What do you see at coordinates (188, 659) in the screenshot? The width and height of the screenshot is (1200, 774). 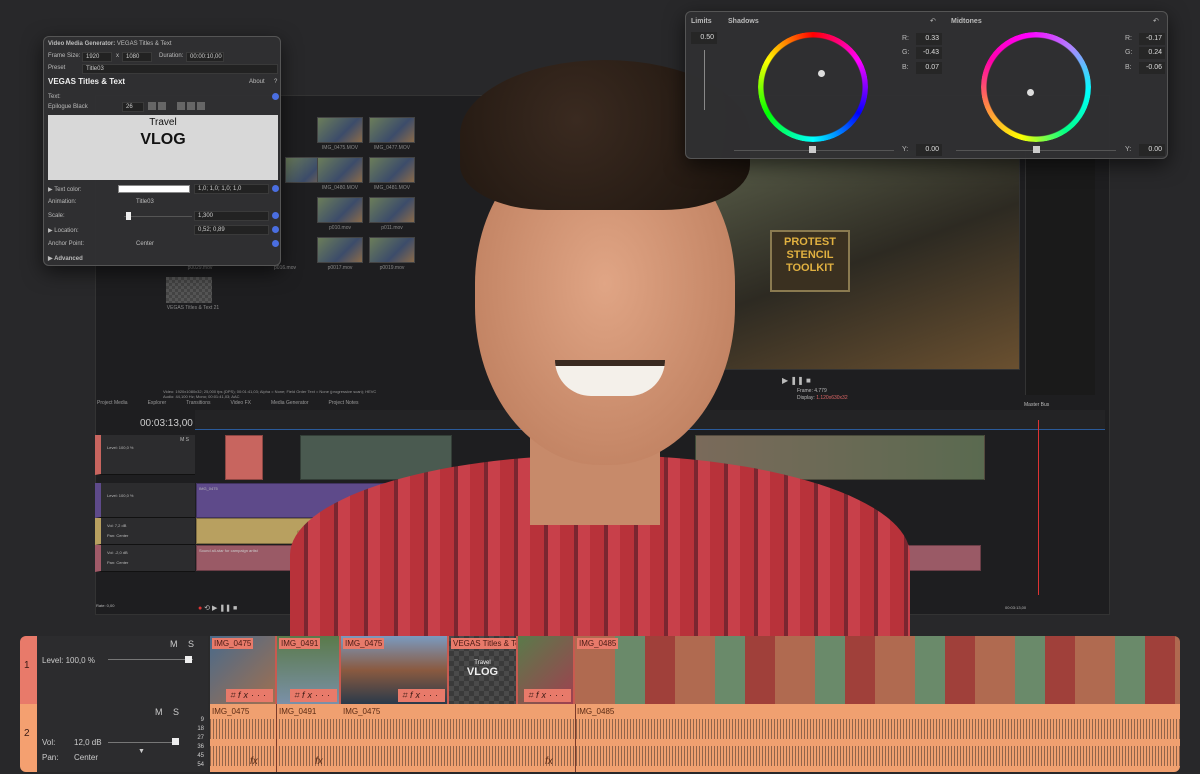 I see `level-slider-handle` at bounding box center [188, 659].